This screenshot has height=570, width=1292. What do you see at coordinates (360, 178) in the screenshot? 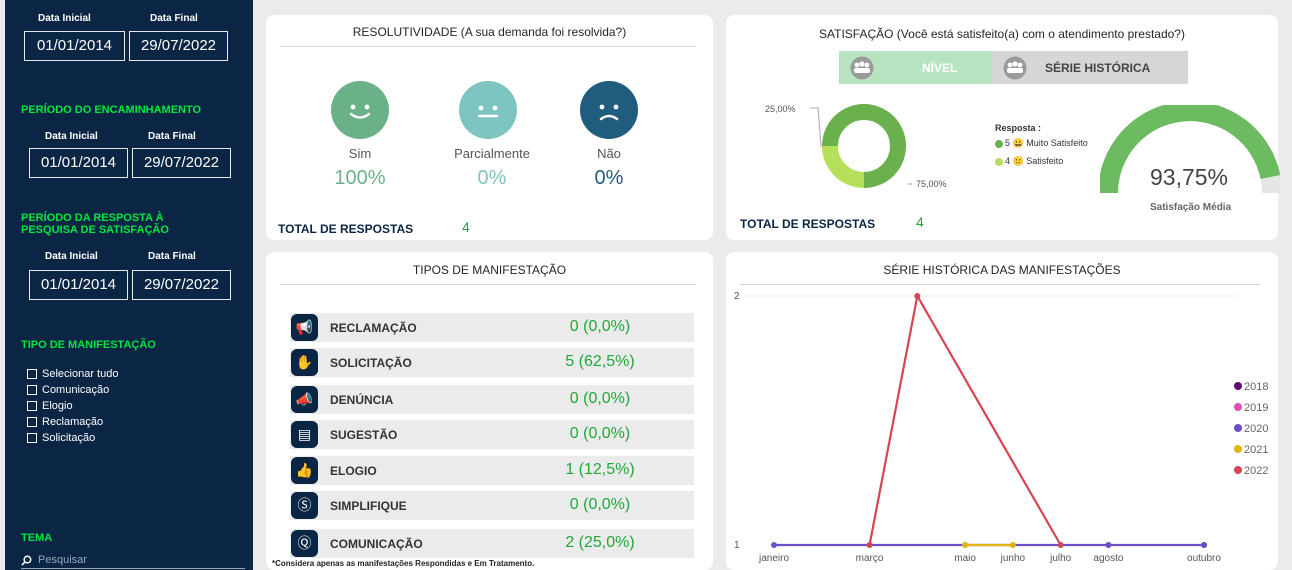
I see `res-value-sim: 100%` at bounding box center [360, 178].